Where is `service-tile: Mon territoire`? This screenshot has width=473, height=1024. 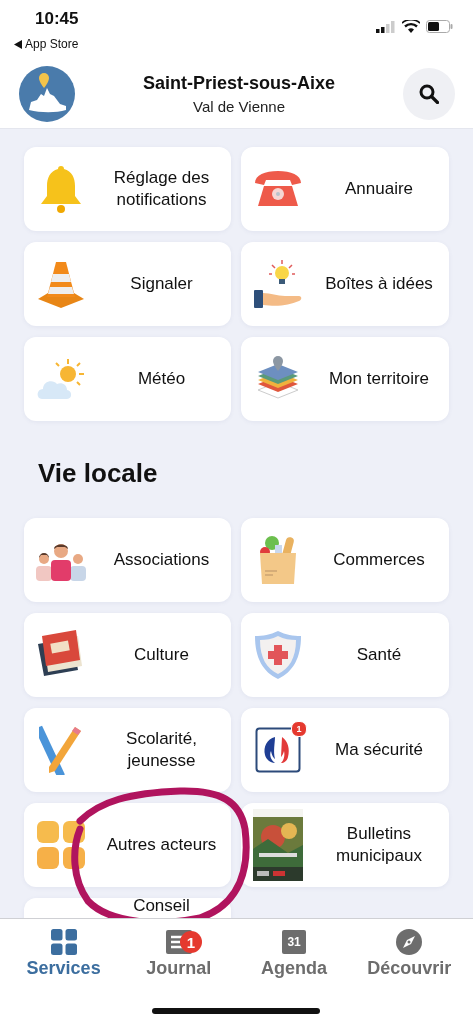 service-tile: Mon territoire is located at coordinates (345, 379).